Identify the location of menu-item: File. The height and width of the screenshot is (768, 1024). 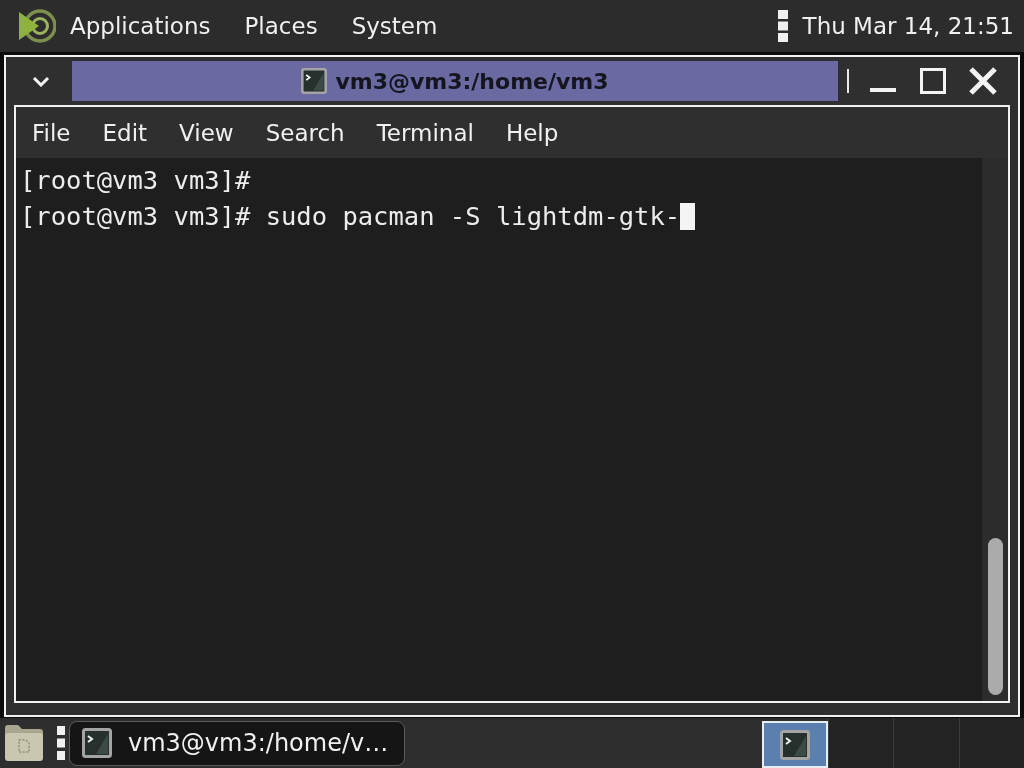
(51, 132).